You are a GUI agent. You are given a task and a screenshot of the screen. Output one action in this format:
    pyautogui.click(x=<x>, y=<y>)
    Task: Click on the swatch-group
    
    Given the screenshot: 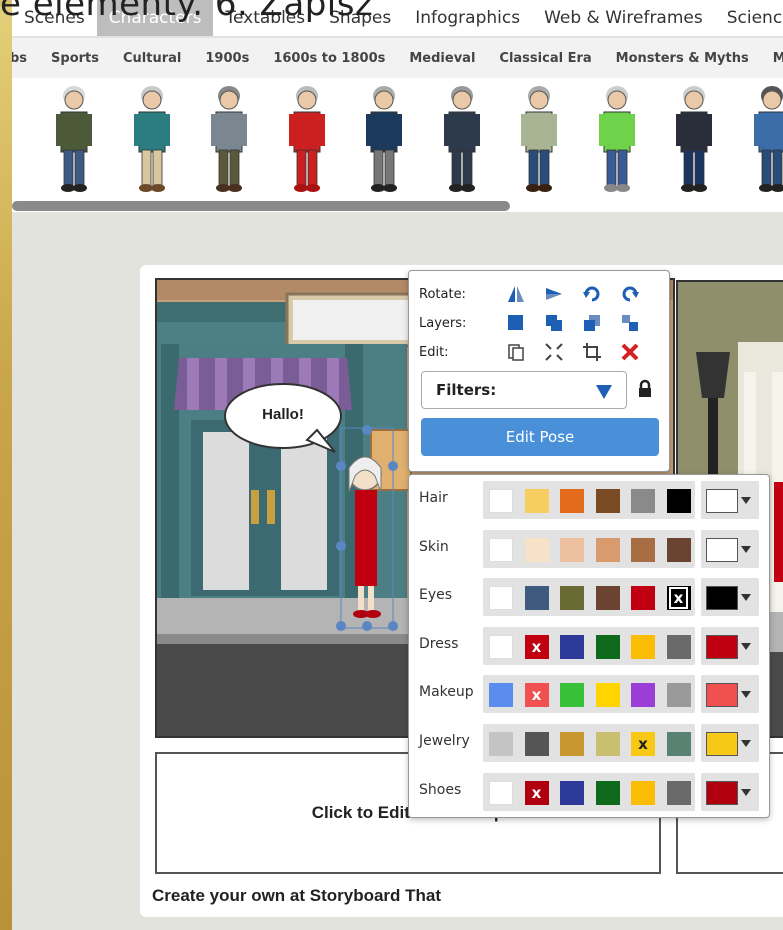 What is the action you would take?
    pyautogui.click(x=589, y=500)
    